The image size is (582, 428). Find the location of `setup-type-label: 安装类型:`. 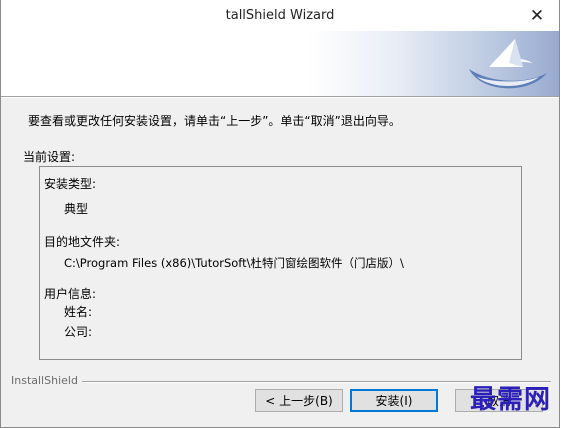

setup-type-label: 安装类型: is located at coordinates (70, 184).